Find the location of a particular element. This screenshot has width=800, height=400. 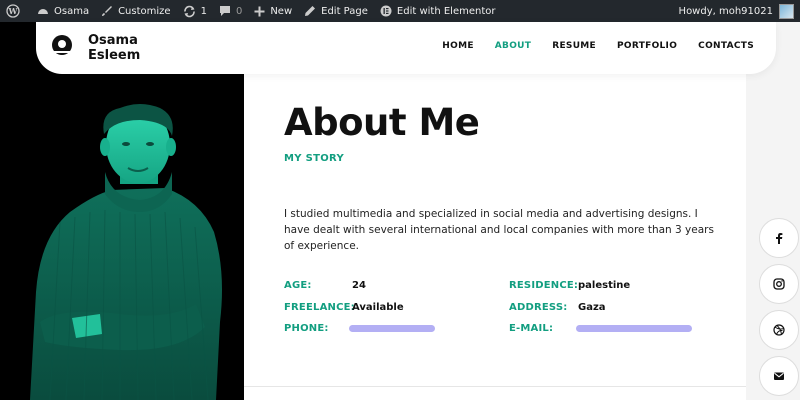

section-divider is located at coordinates (495, 386).